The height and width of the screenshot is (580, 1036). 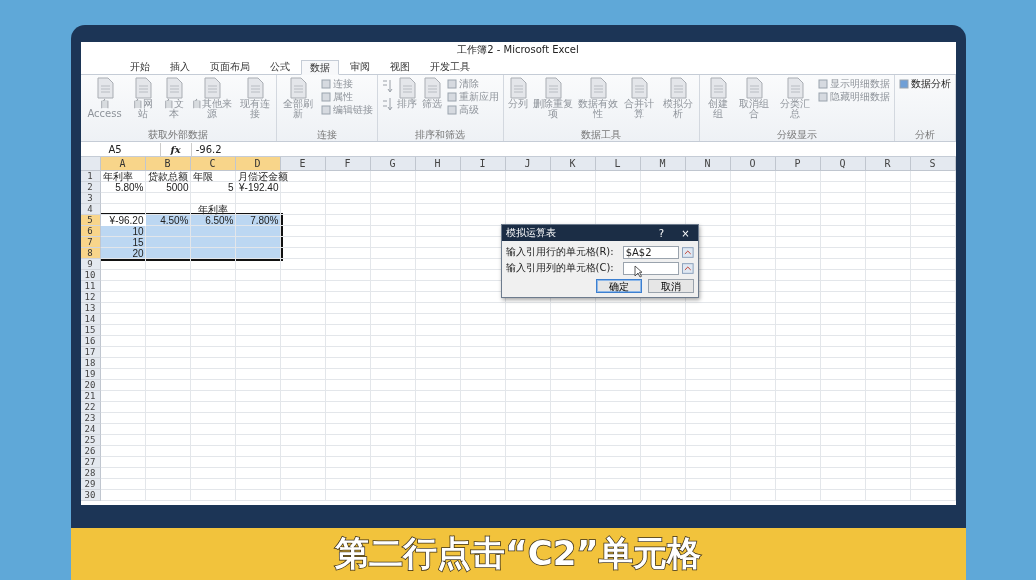 I want to click on column-header: R, so click(x=888, y=164).